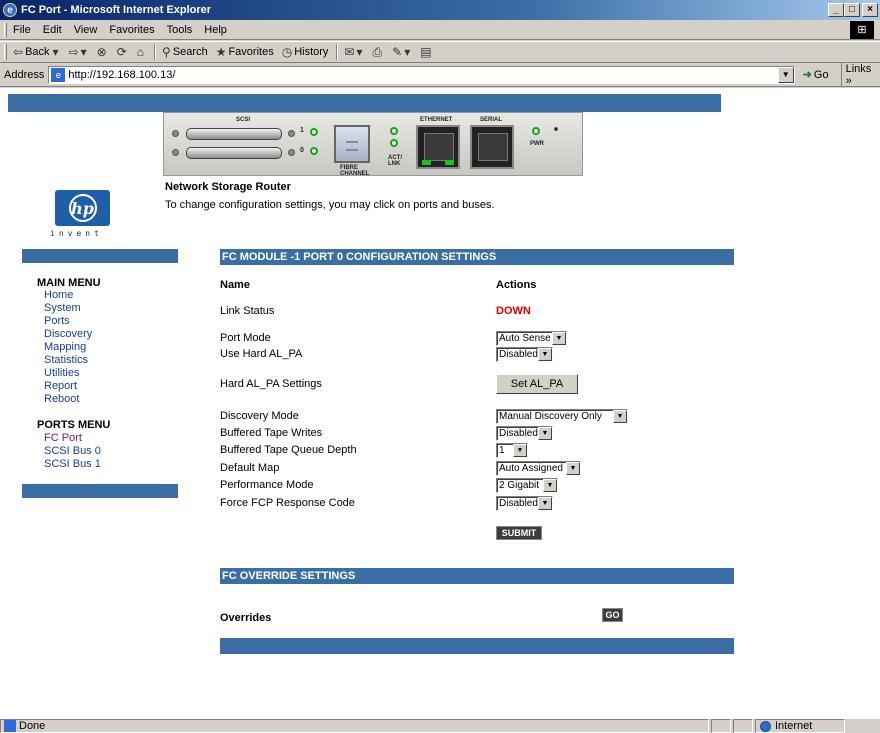  I want to click on scsi-bus-1-port, so click(234, 134).